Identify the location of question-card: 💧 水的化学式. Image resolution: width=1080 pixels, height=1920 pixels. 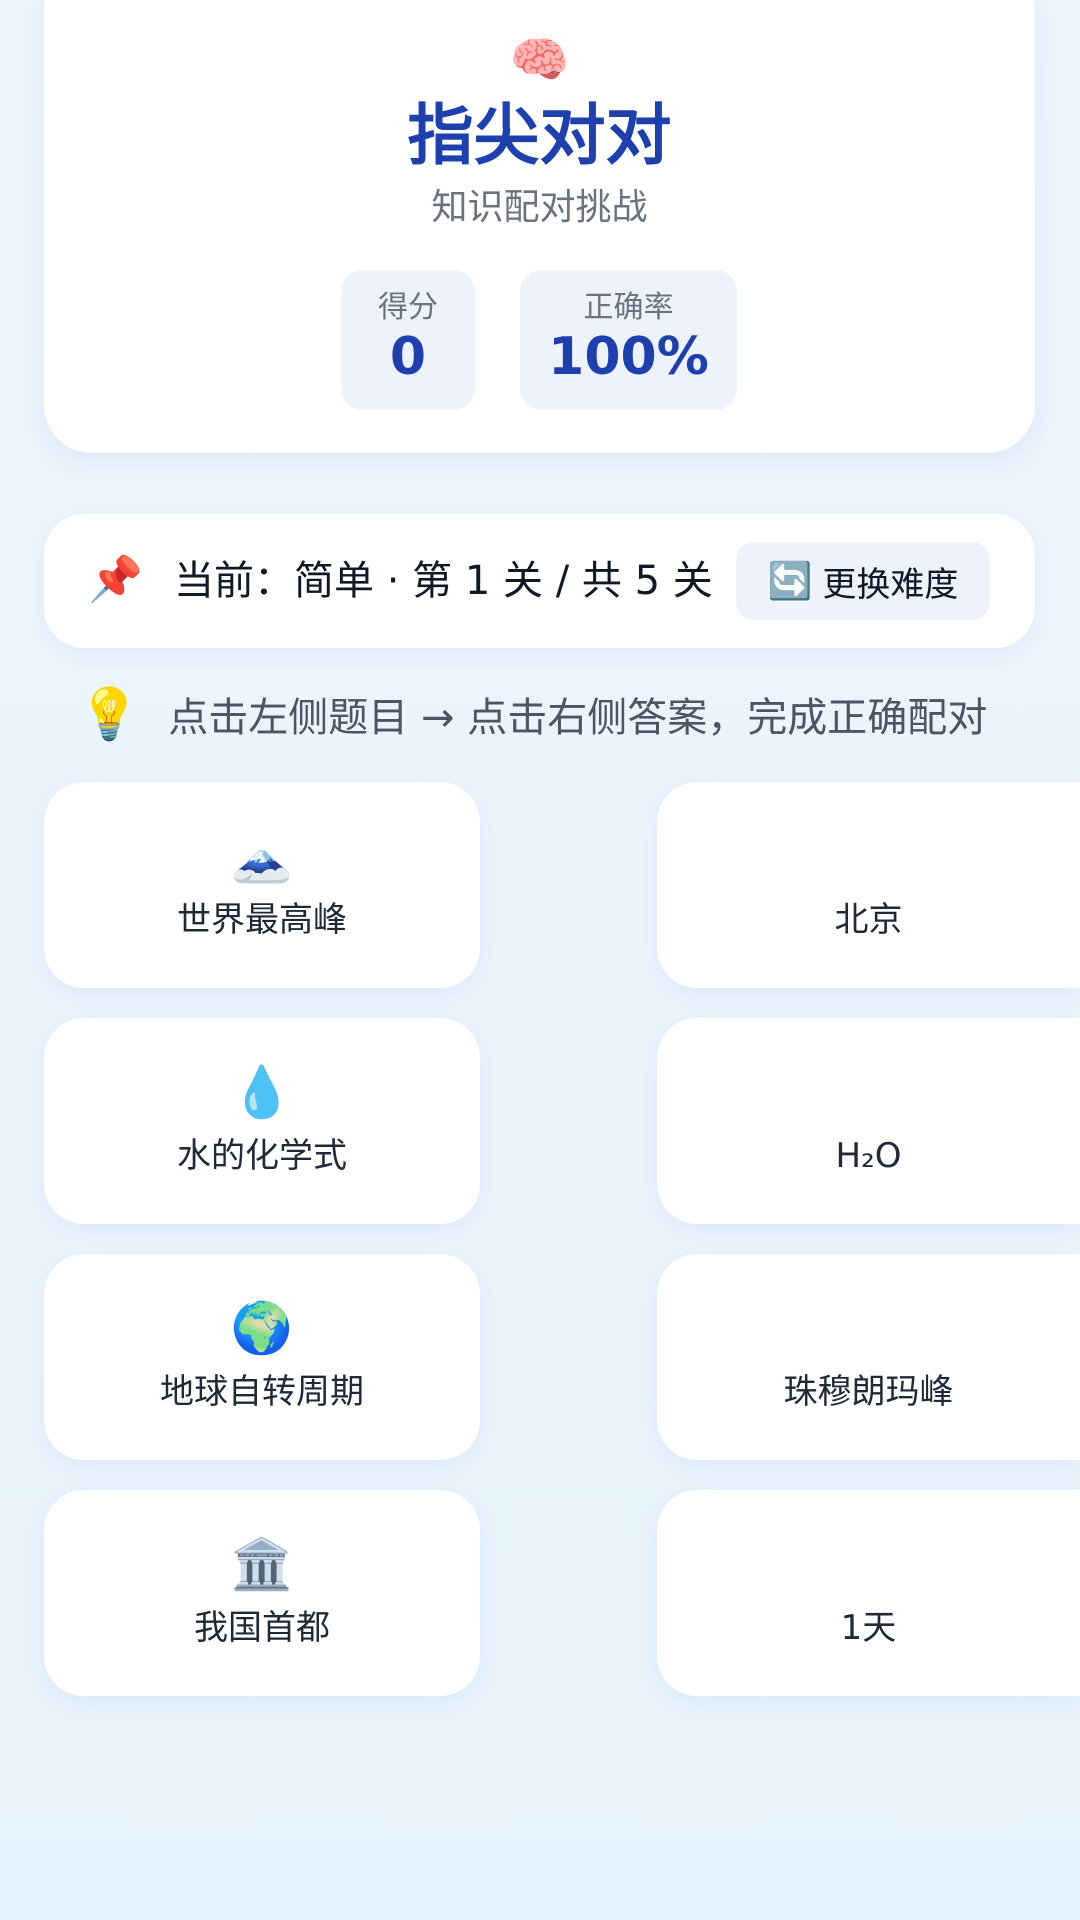
(262, 1121).